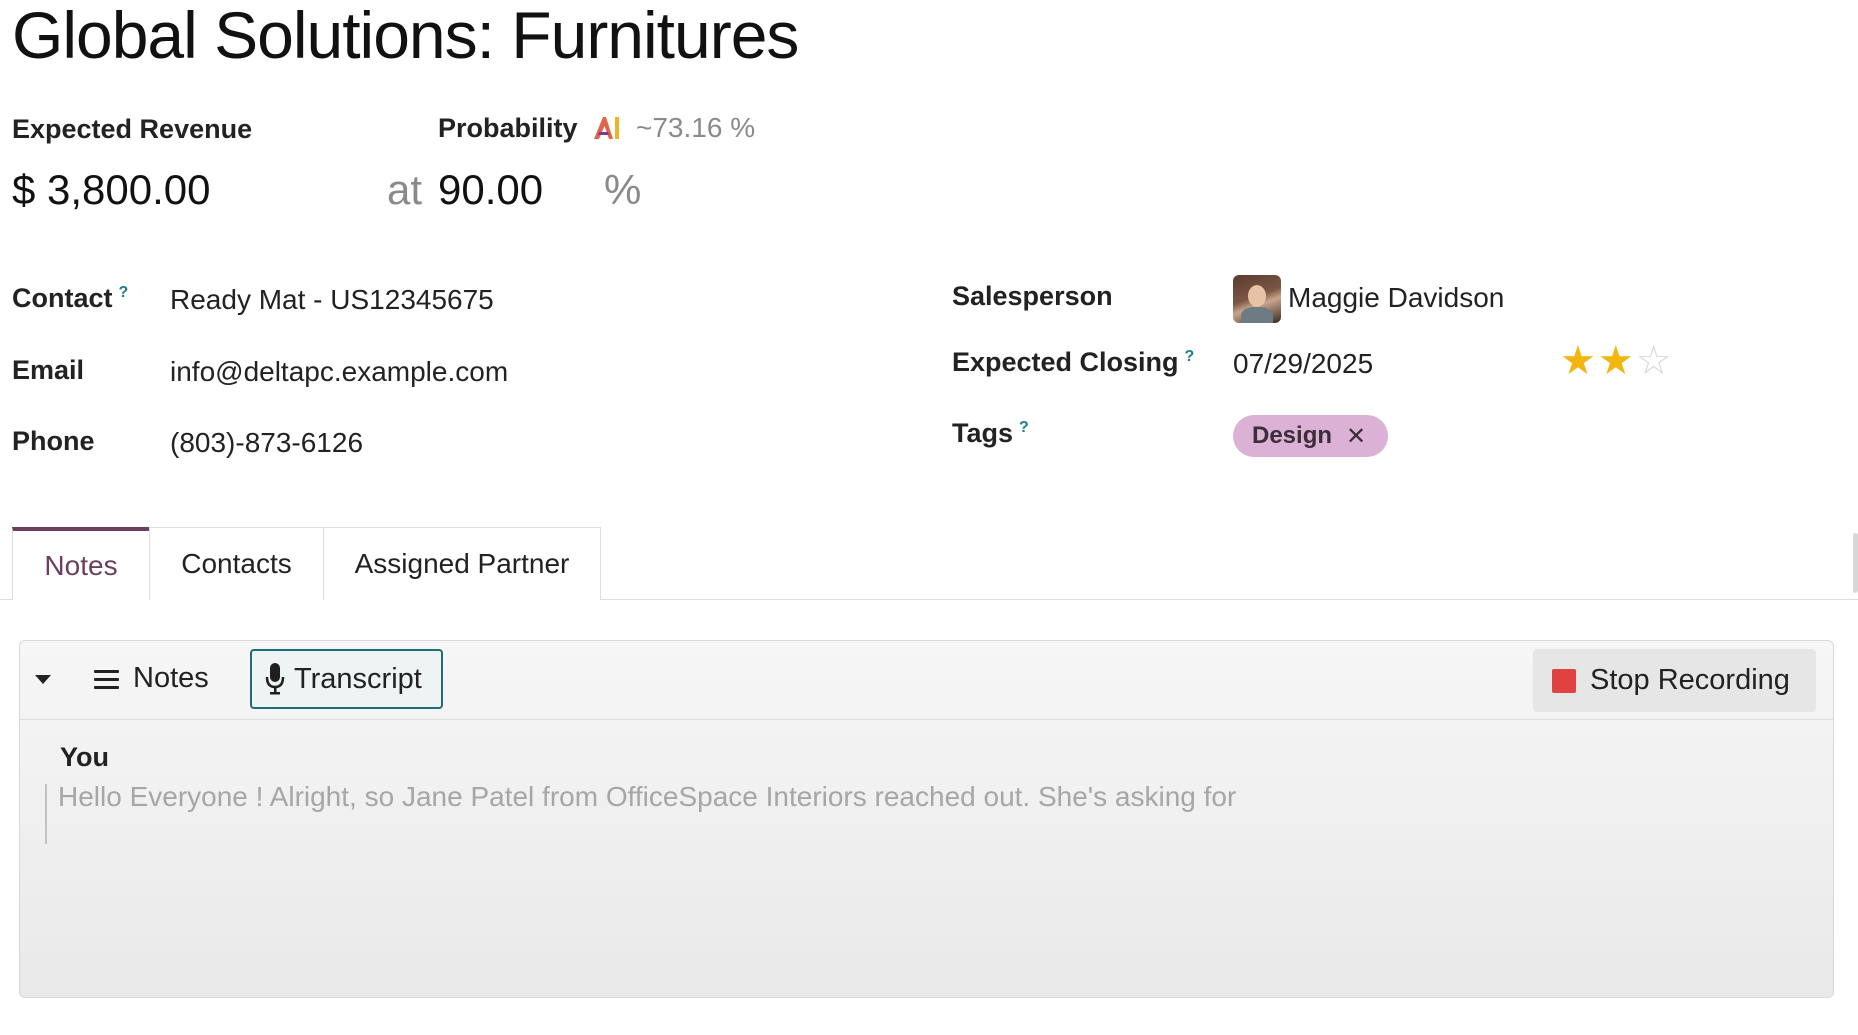  Describe the element at coordinates (43, 679) in the screenshot. I see `caret-down-icon` at that location.